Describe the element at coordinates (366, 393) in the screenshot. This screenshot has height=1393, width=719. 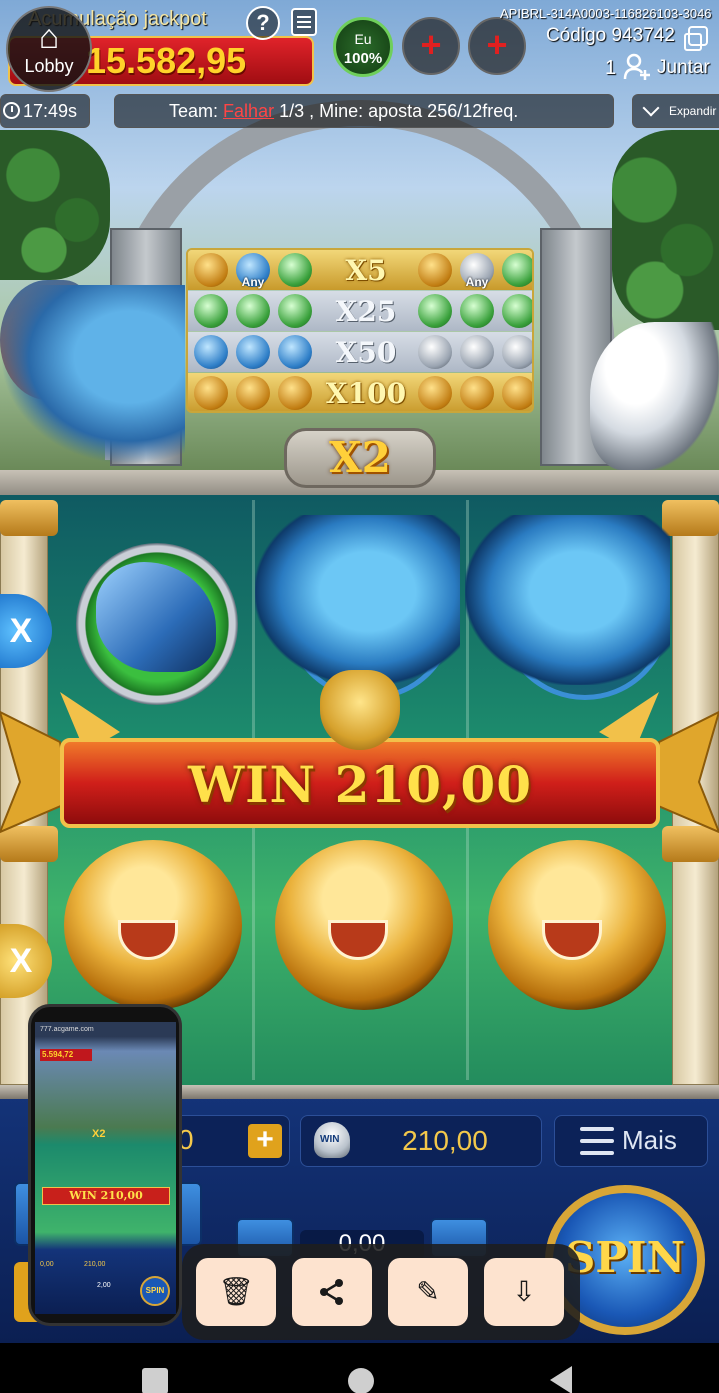
I see `multiplier-label: X100` at that location.